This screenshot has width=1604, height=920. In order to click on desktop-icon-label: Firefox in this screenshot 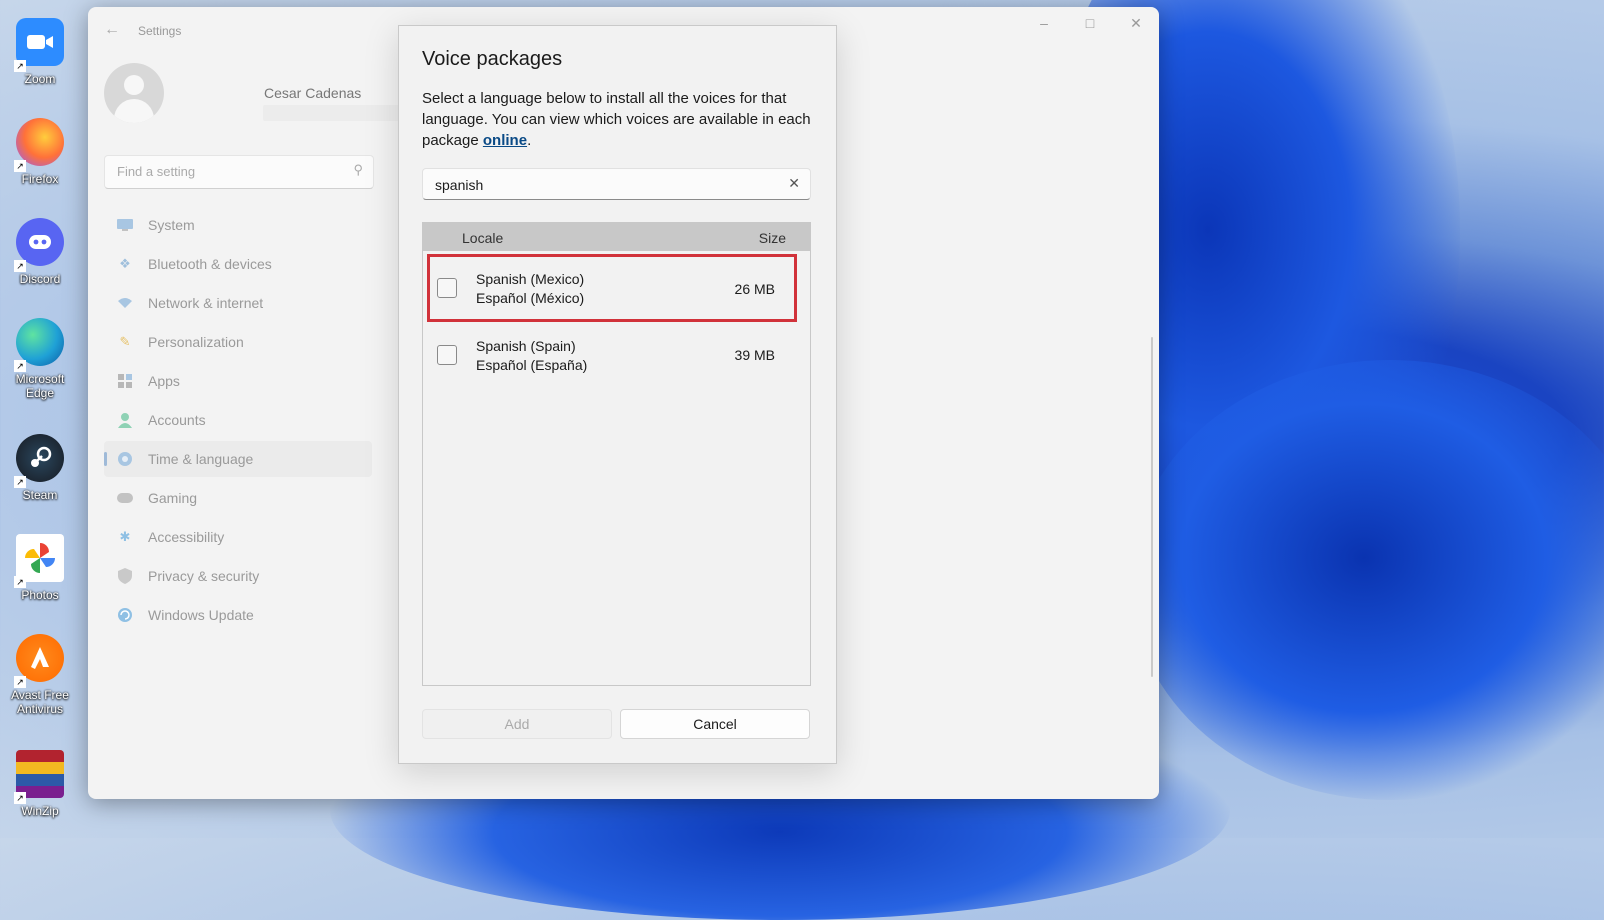, I will do `click(40, 179)`.